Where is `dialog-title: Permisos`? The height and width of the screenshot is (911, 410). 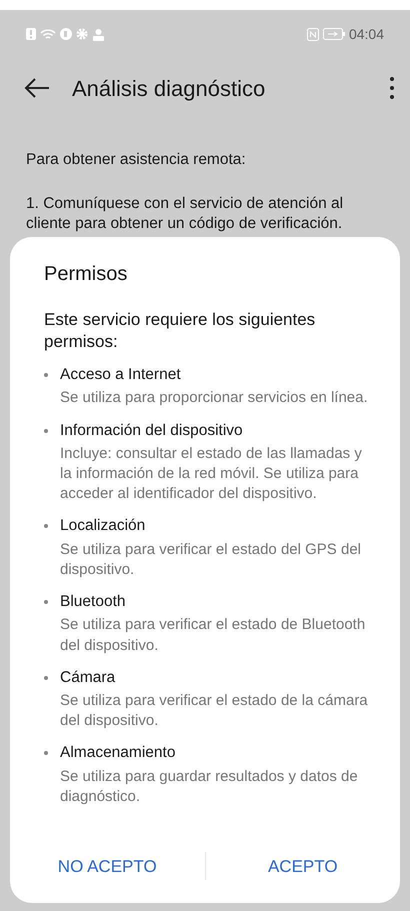
dialog-title: Permisos is located at coordinates (86, 274).